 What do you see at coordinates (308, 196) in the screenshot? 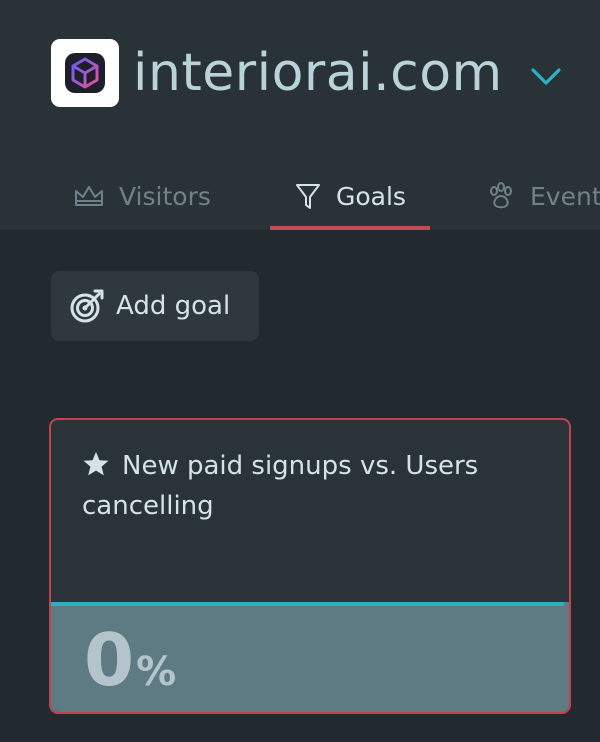
I see `funnel-icon` at bounding box center [308, 196].